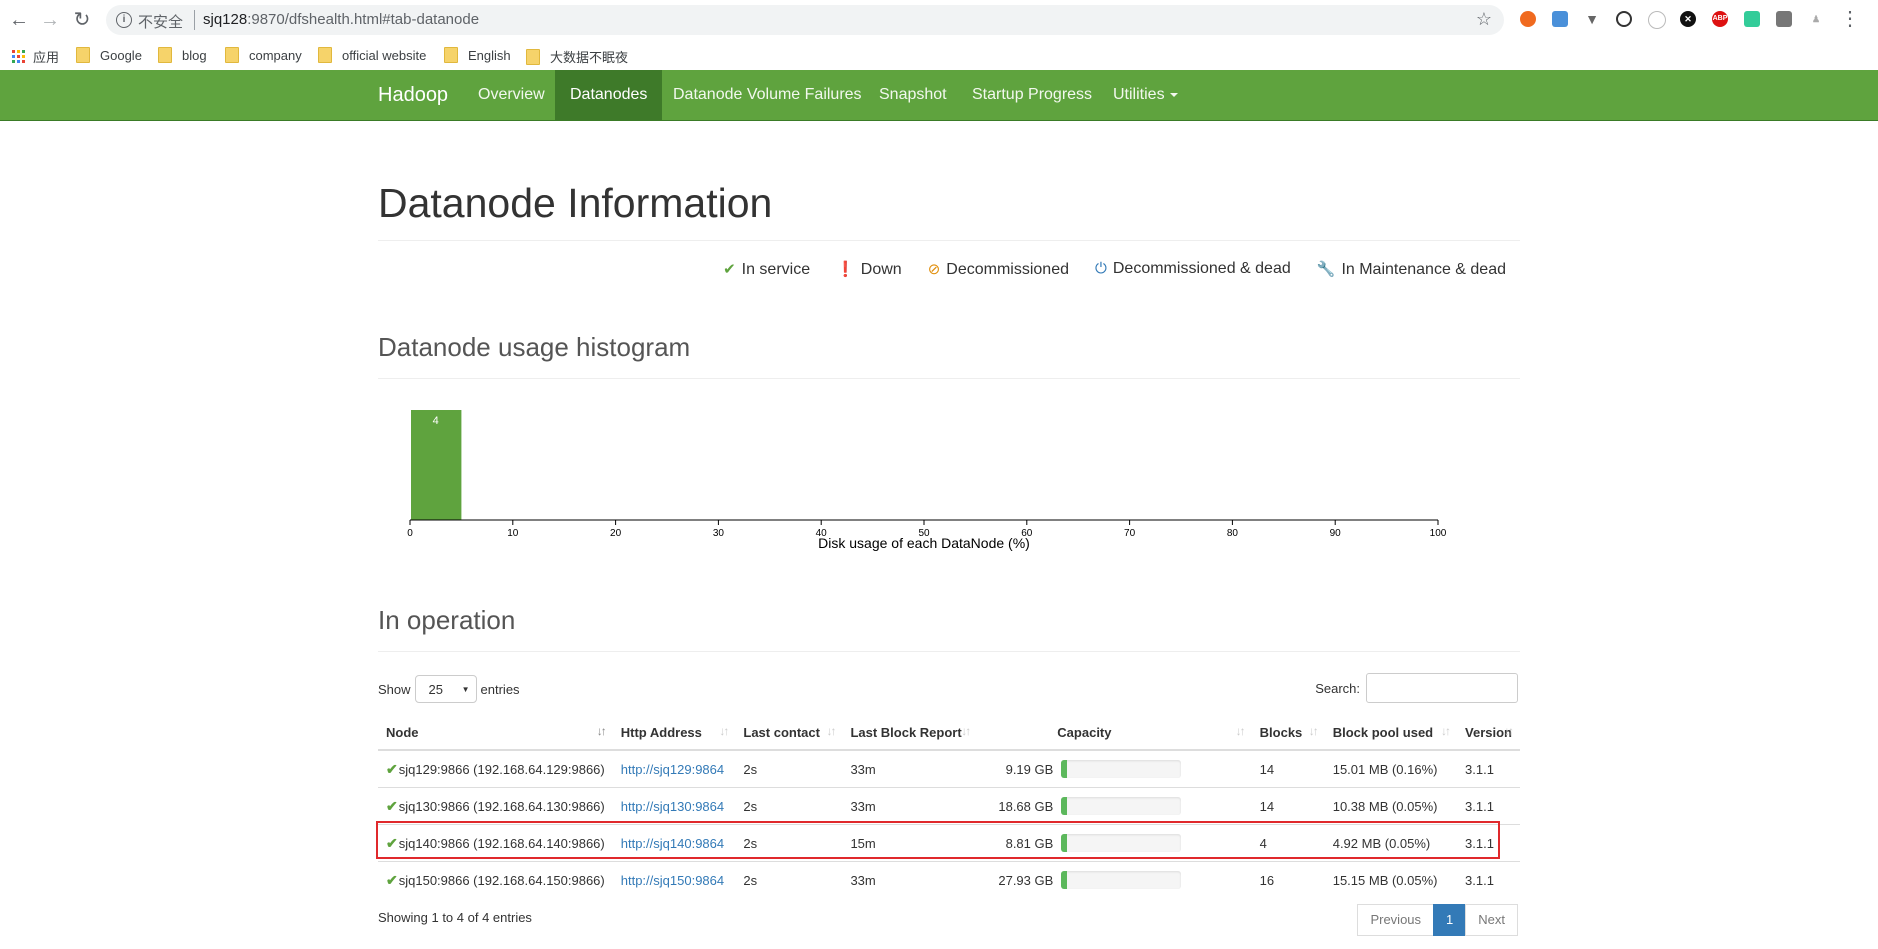 The height and width of the screenshot is (949, 1878). I want to click on column-header-node: Node ↓↑, so click(495, 733).